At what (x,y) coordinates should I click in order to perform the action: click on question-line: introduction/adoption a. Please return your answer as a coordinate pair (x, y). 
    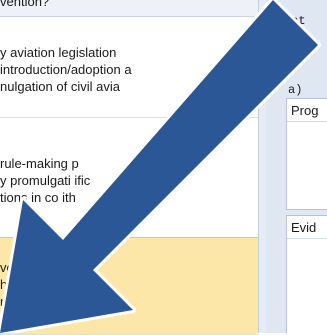
    Looking at the image, I should click on (66, 69).